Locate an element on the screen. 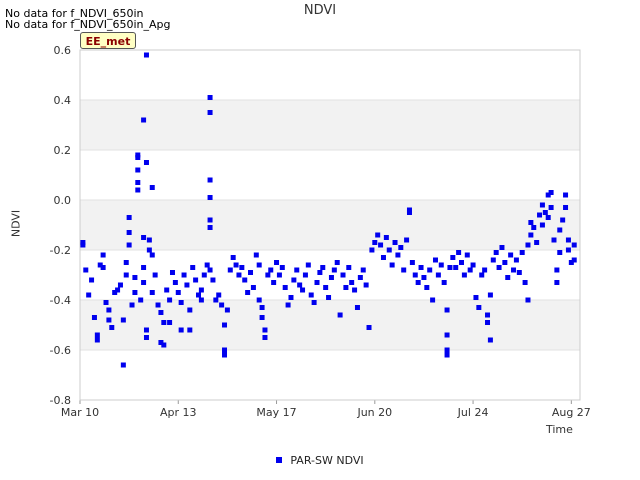  site-badge: EE_met is located at coordinates (108, 40).